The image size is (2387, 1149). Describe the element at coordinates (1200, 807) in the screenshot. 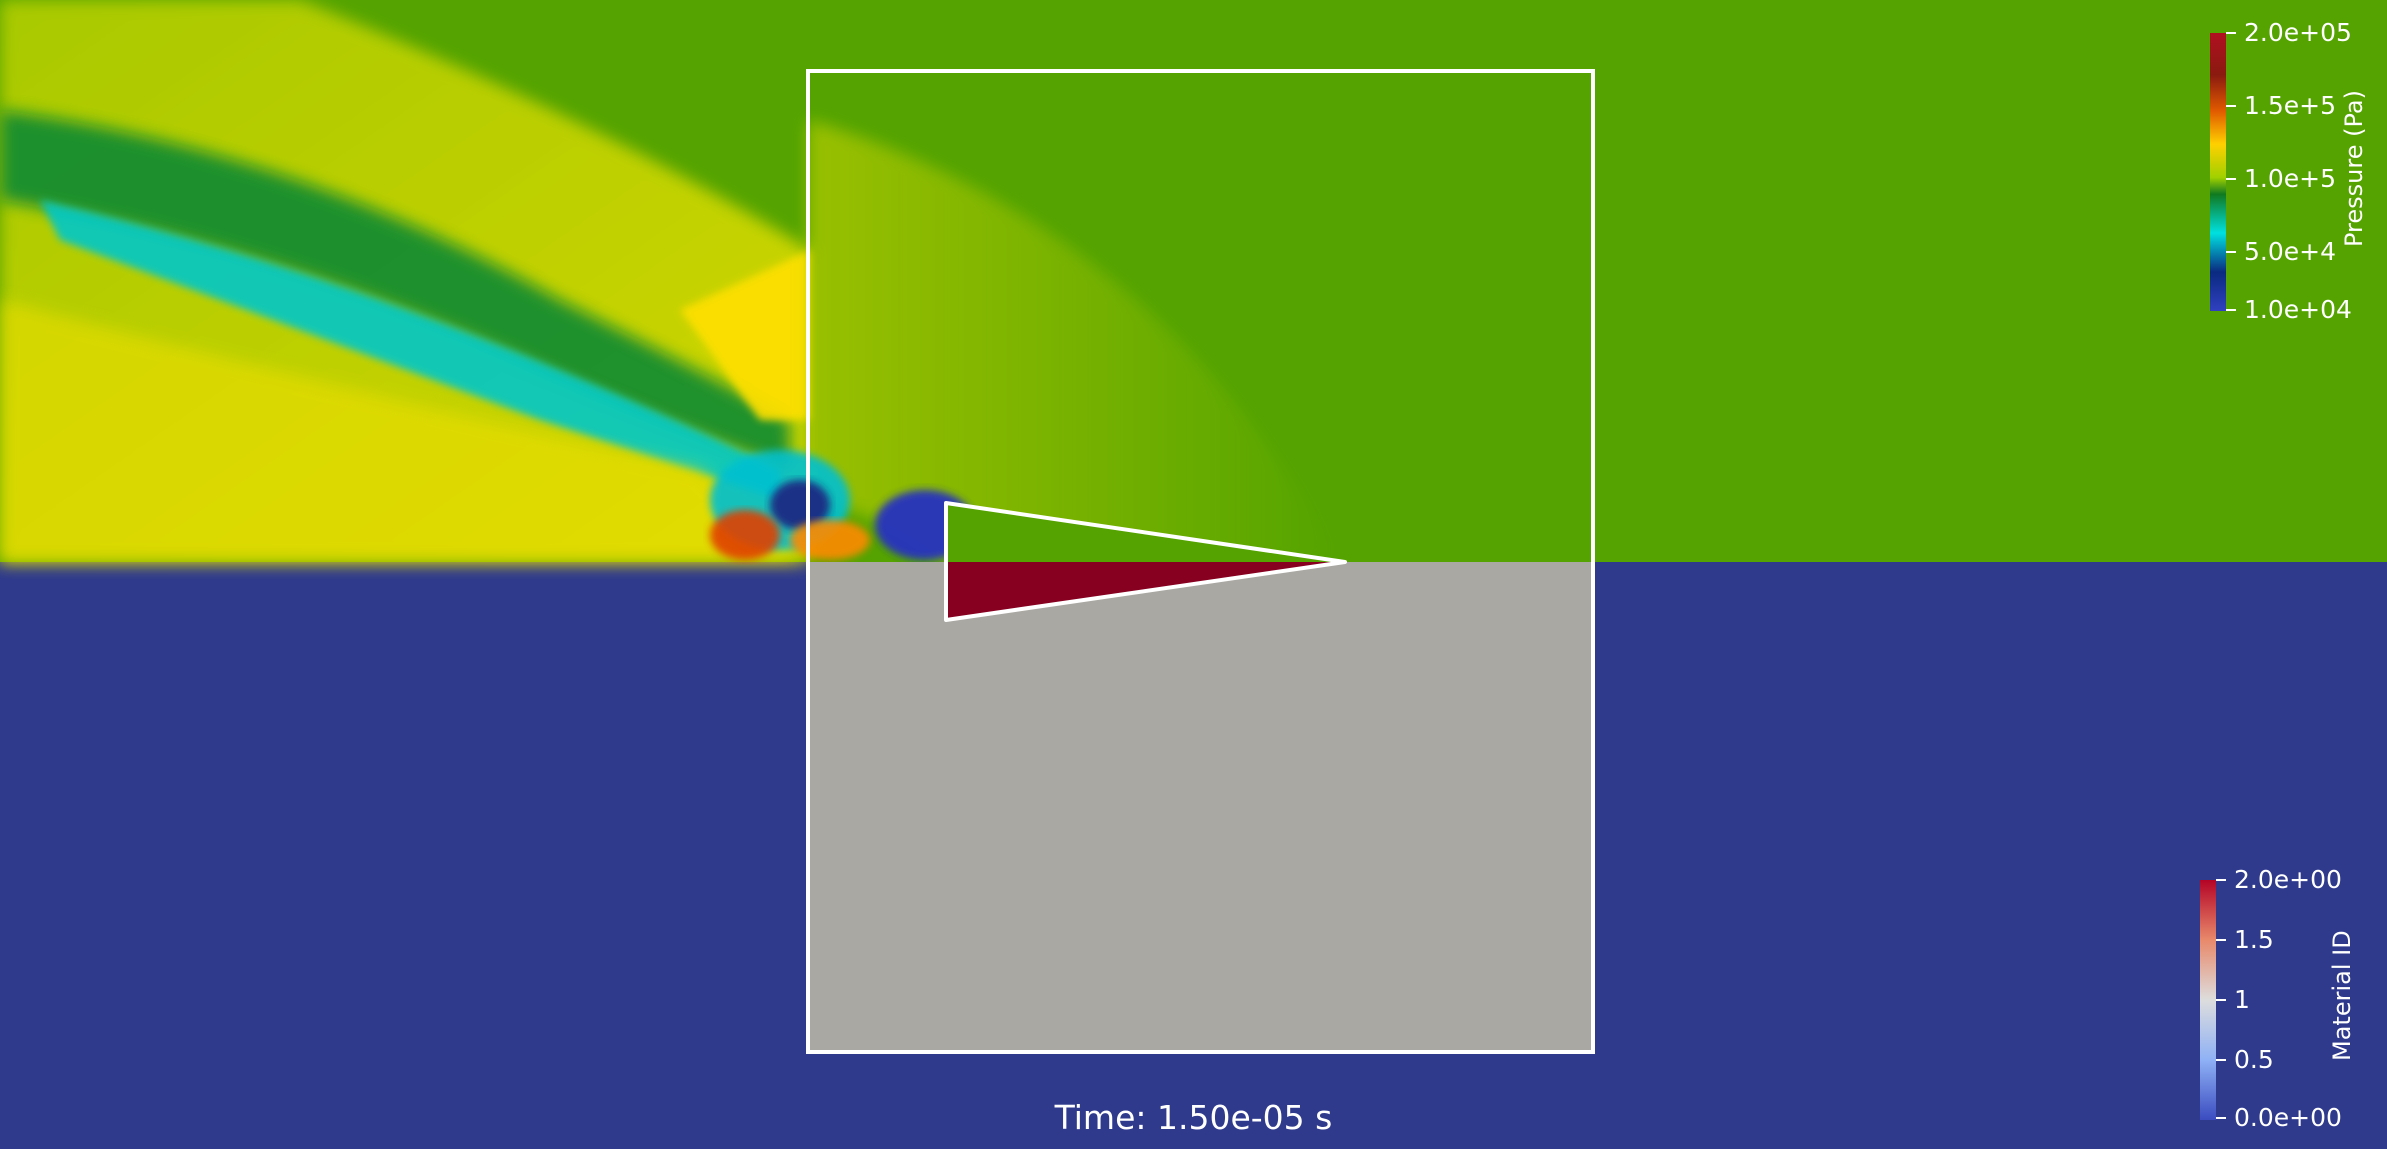

I see `material-region` at that location.